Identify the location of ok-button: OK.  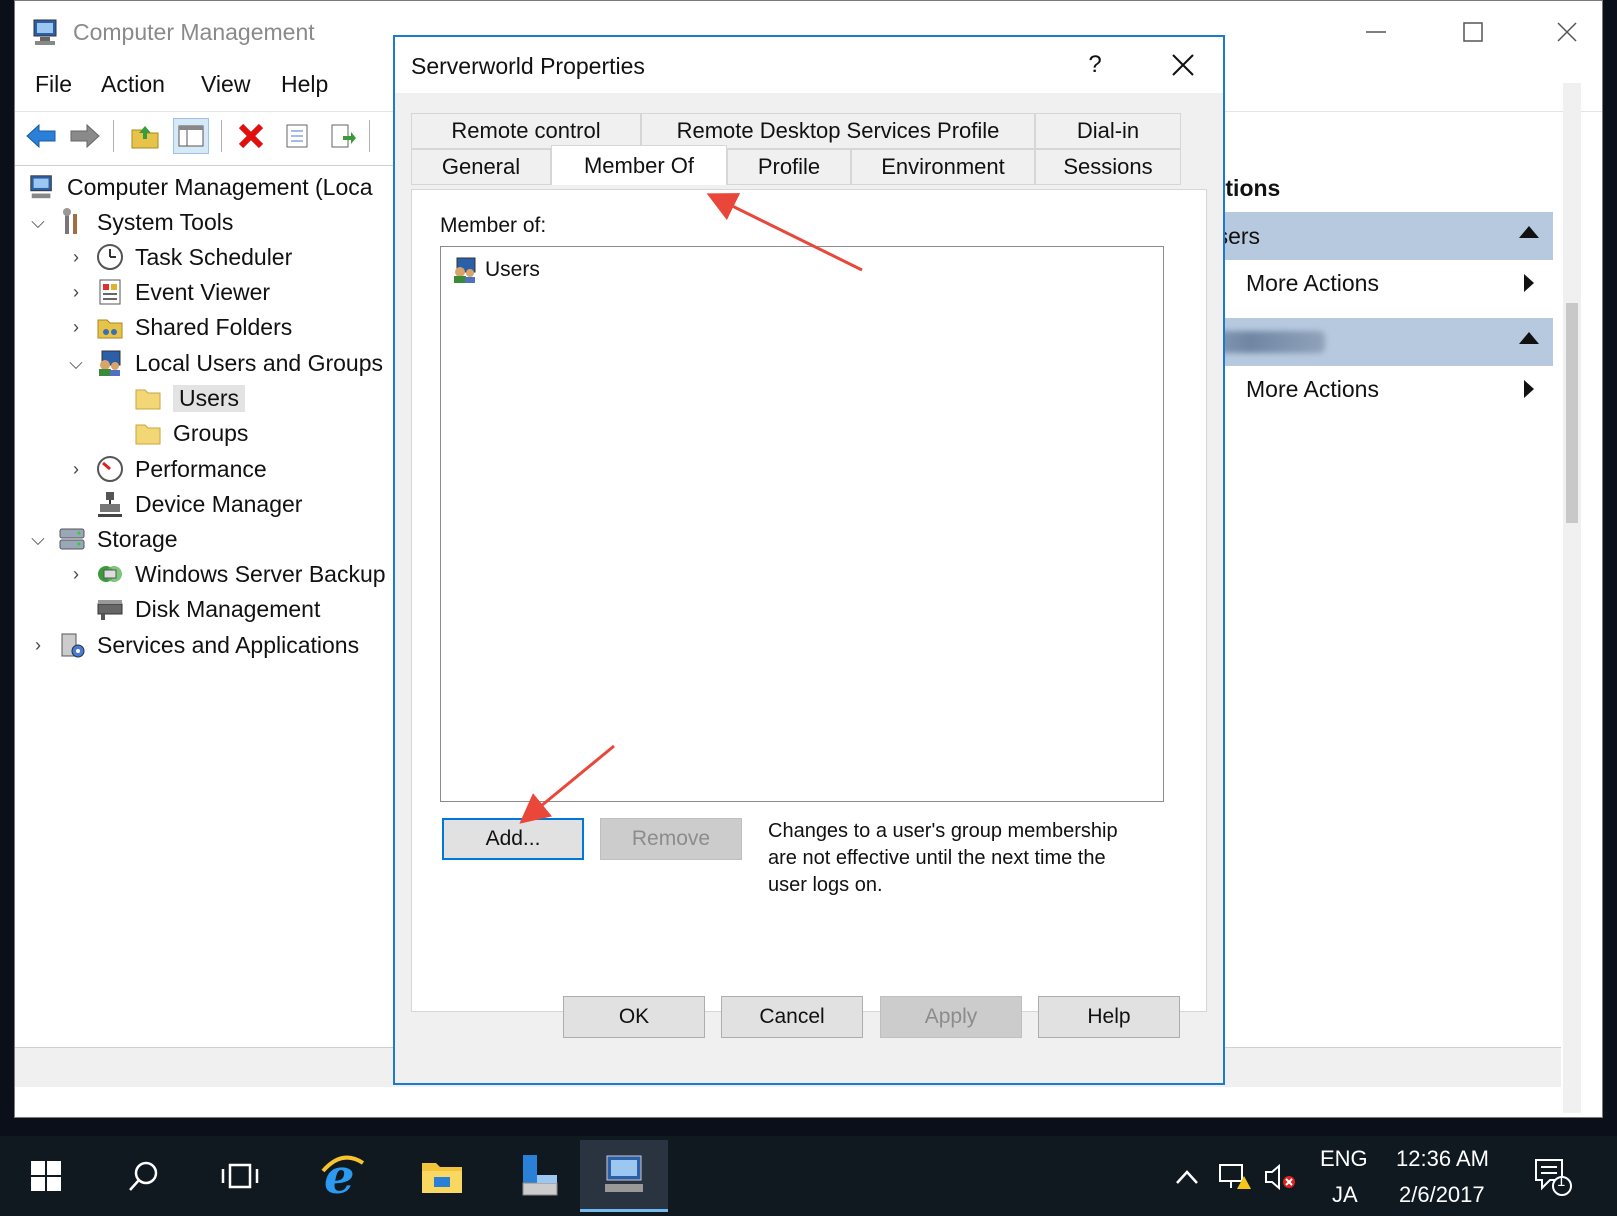
(634, 1017).